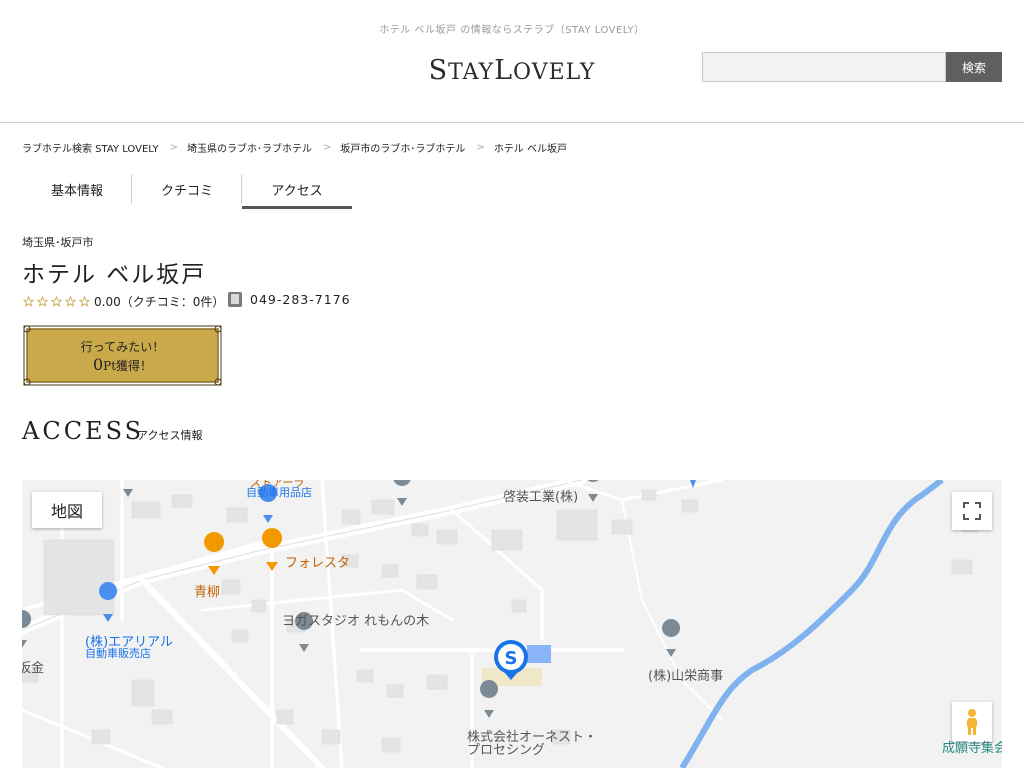  What do you see at coordinates (77, 189) in the screenshot?
I see `tab-basic-info: 基本情報` at bounding box center [77, 189].